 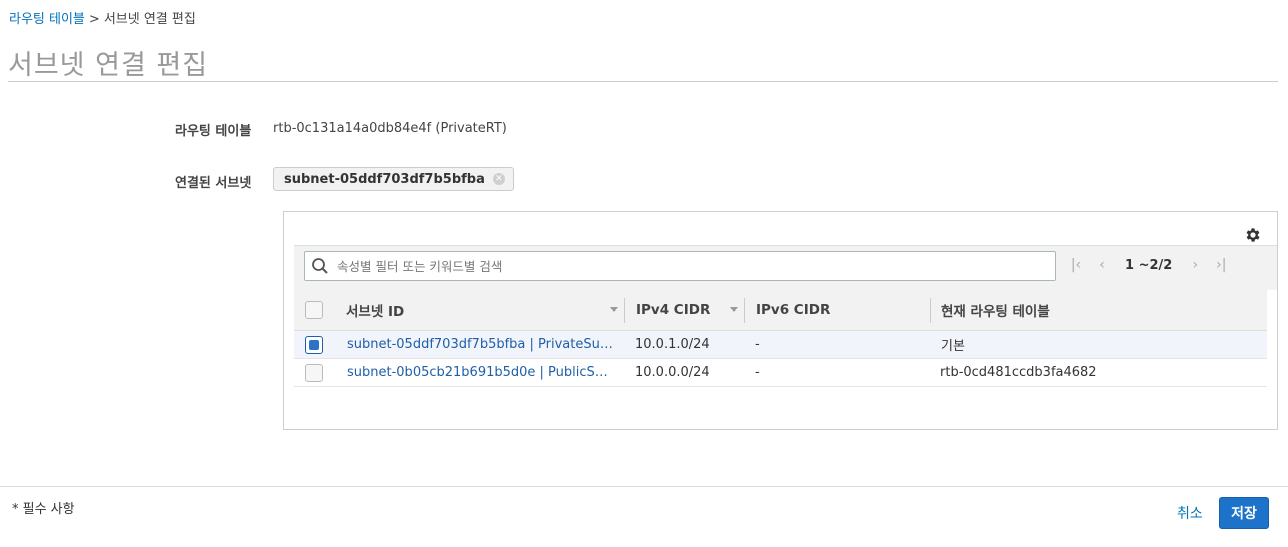 I want to click on subnet-link: subnet-0b05cb21b691b5d0e | PublicSubnet, so click(x=481, y=372).